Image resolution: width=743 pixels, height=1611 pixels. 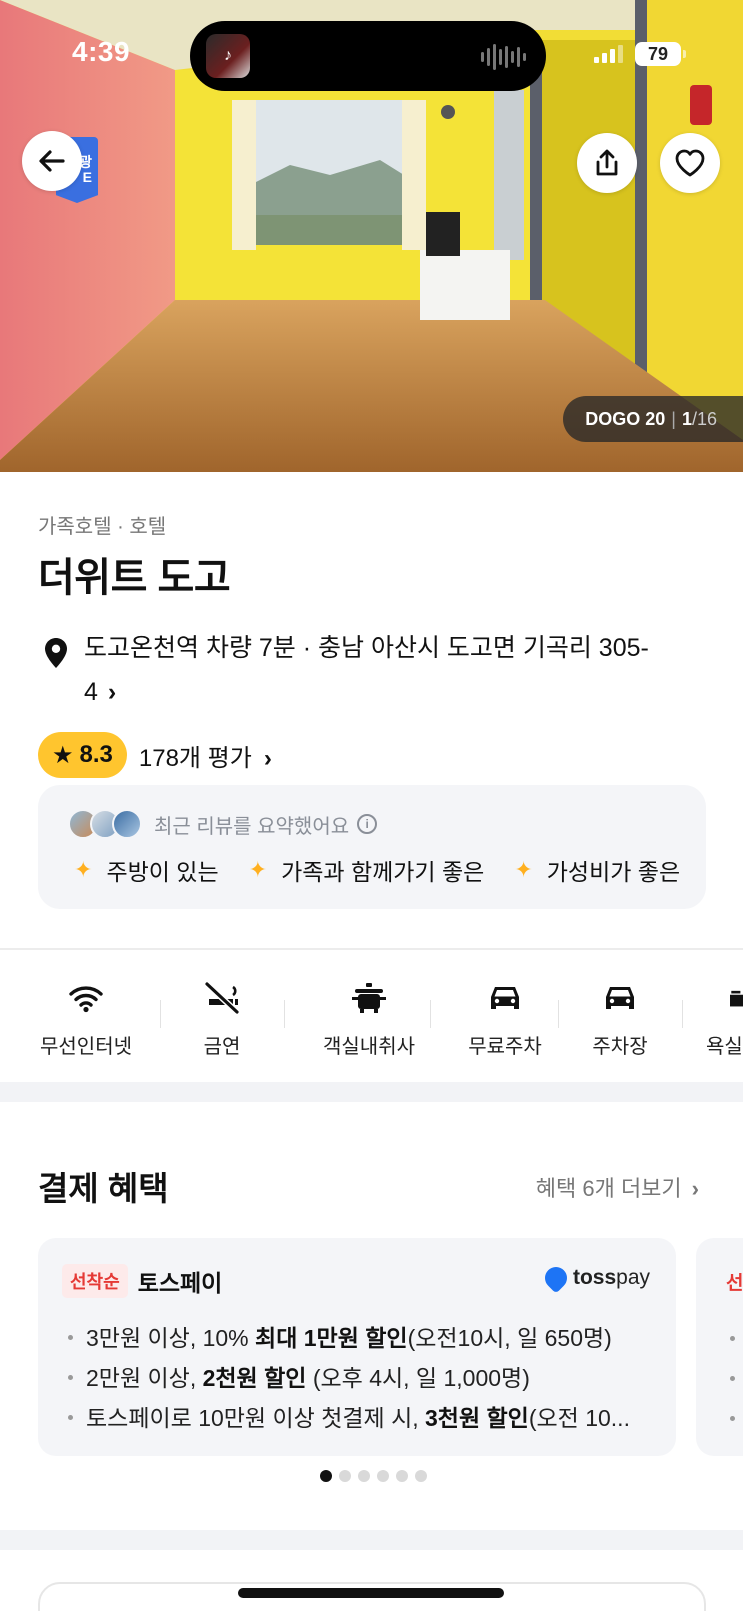 What do you see at coordinates (102, 527) in the screenshot?
I see `hotel-category: 가족호텔 · 호텔` at bounding box center [102, 527].